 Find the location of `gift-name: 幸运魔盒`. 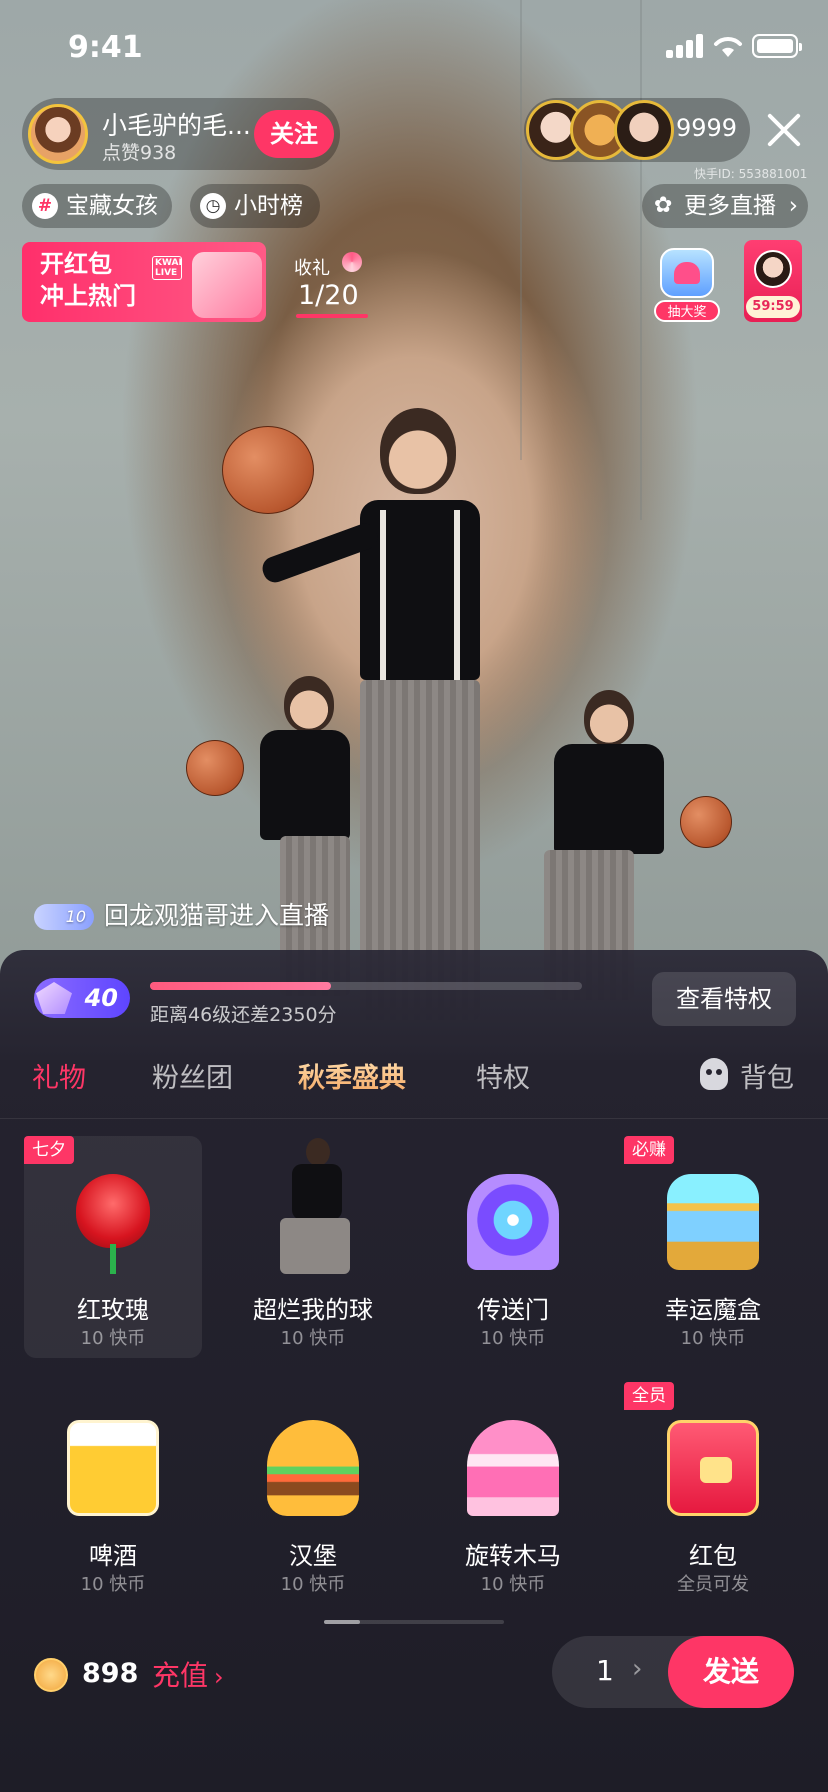

gift-name: 幸运魔盒 is located at coordinates (713, 1310).